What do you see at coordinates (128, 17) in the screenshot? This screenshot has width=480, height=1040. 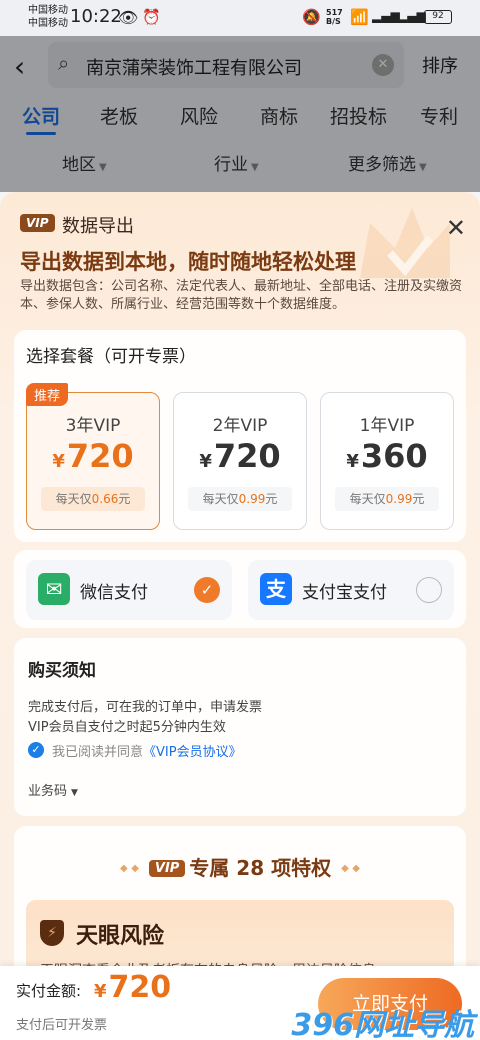 I see `eye-icon: 👁` at bounding box center [128, 17].